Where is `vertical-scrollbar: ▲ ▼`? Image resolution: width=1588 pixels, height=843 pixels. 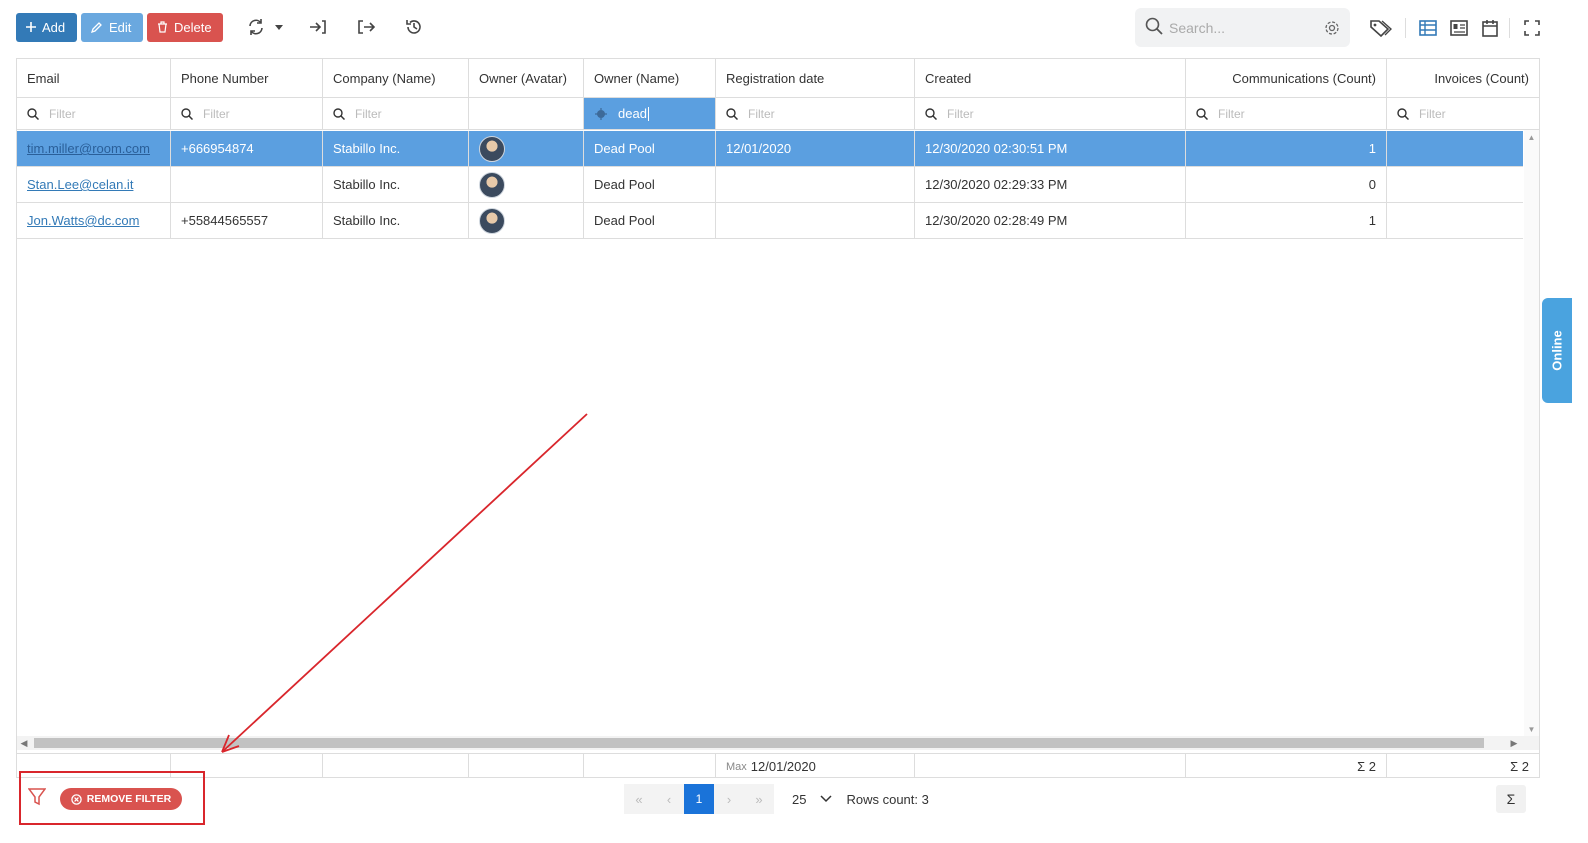
vertical-scrollbar: ▲ ▼ is located at coordinates (1531, 433).